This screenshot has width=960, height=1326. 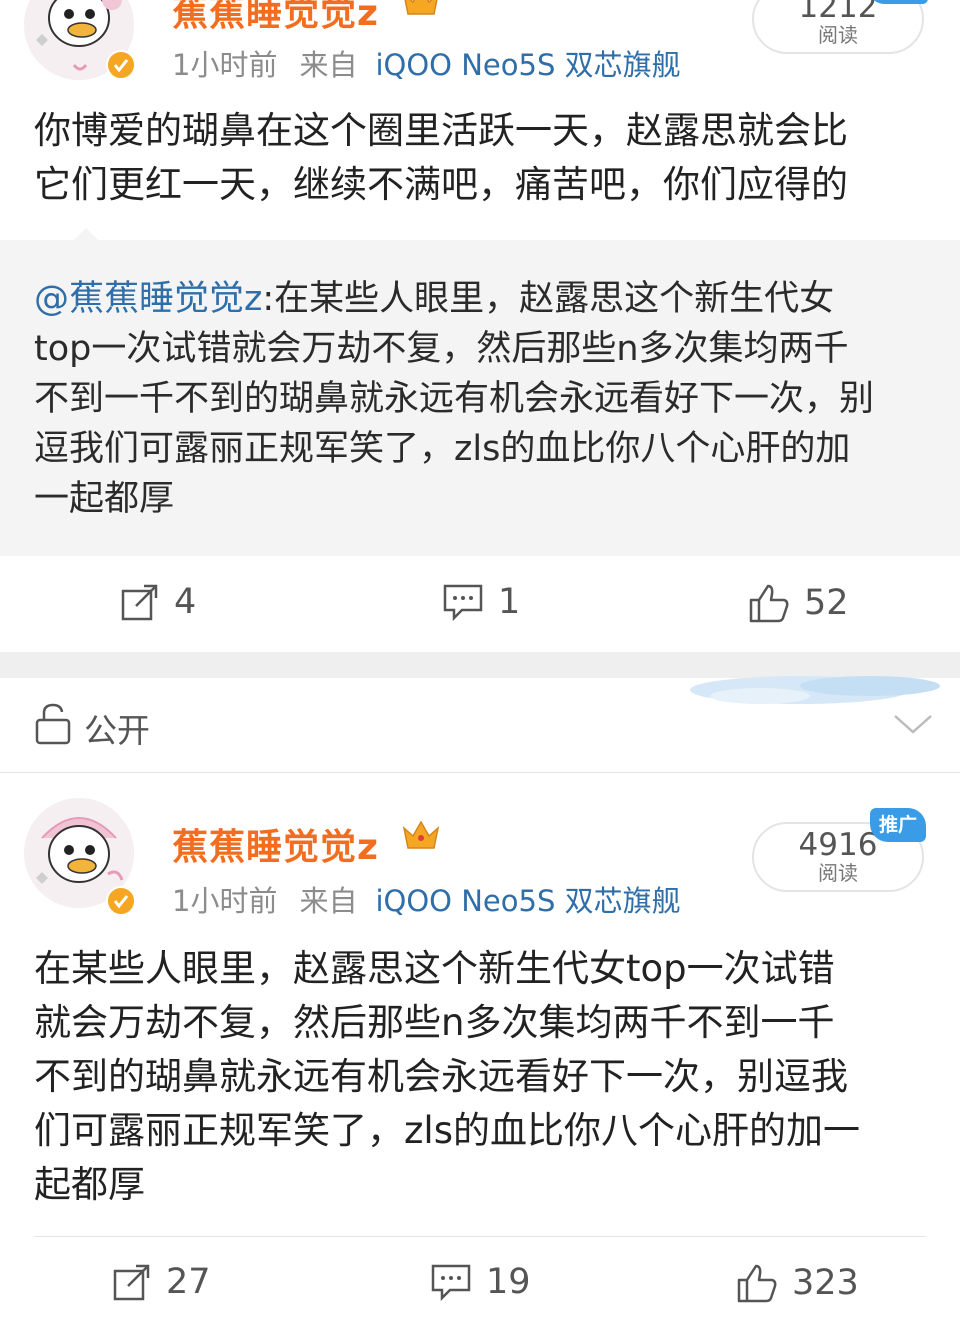 What do you see at coordinates (441, 184) in the screenshot?
I see `post-text-line: 它们更红一天，继续不满吧，痛苦吧，你们应得的` at bounding box center [441, 184].